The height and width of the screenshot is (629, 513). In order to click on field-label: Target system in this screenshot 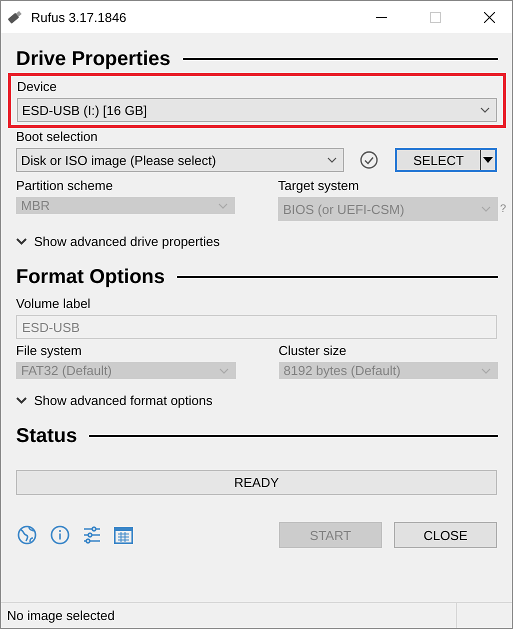, I will do `click(319, 186)`.